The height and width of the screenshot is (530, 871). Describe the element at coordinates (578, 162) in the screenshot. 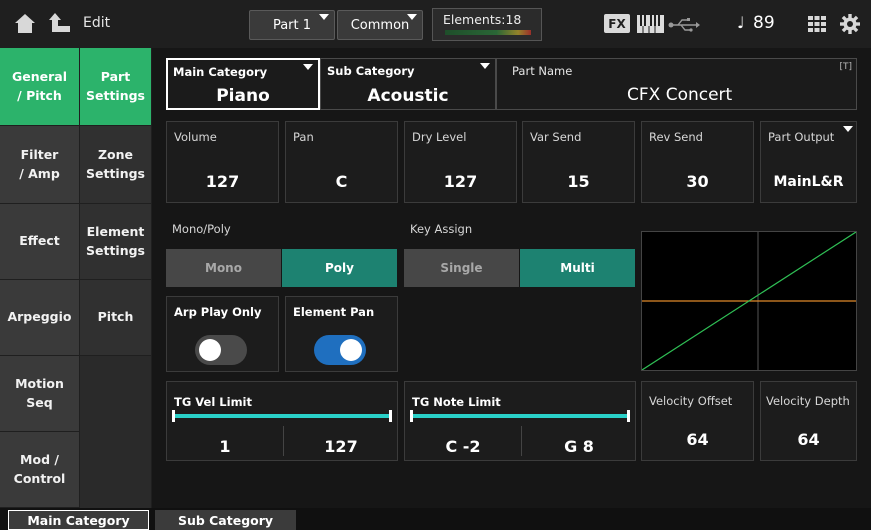

I see `var-send-knob: Var Send 15` at that location.